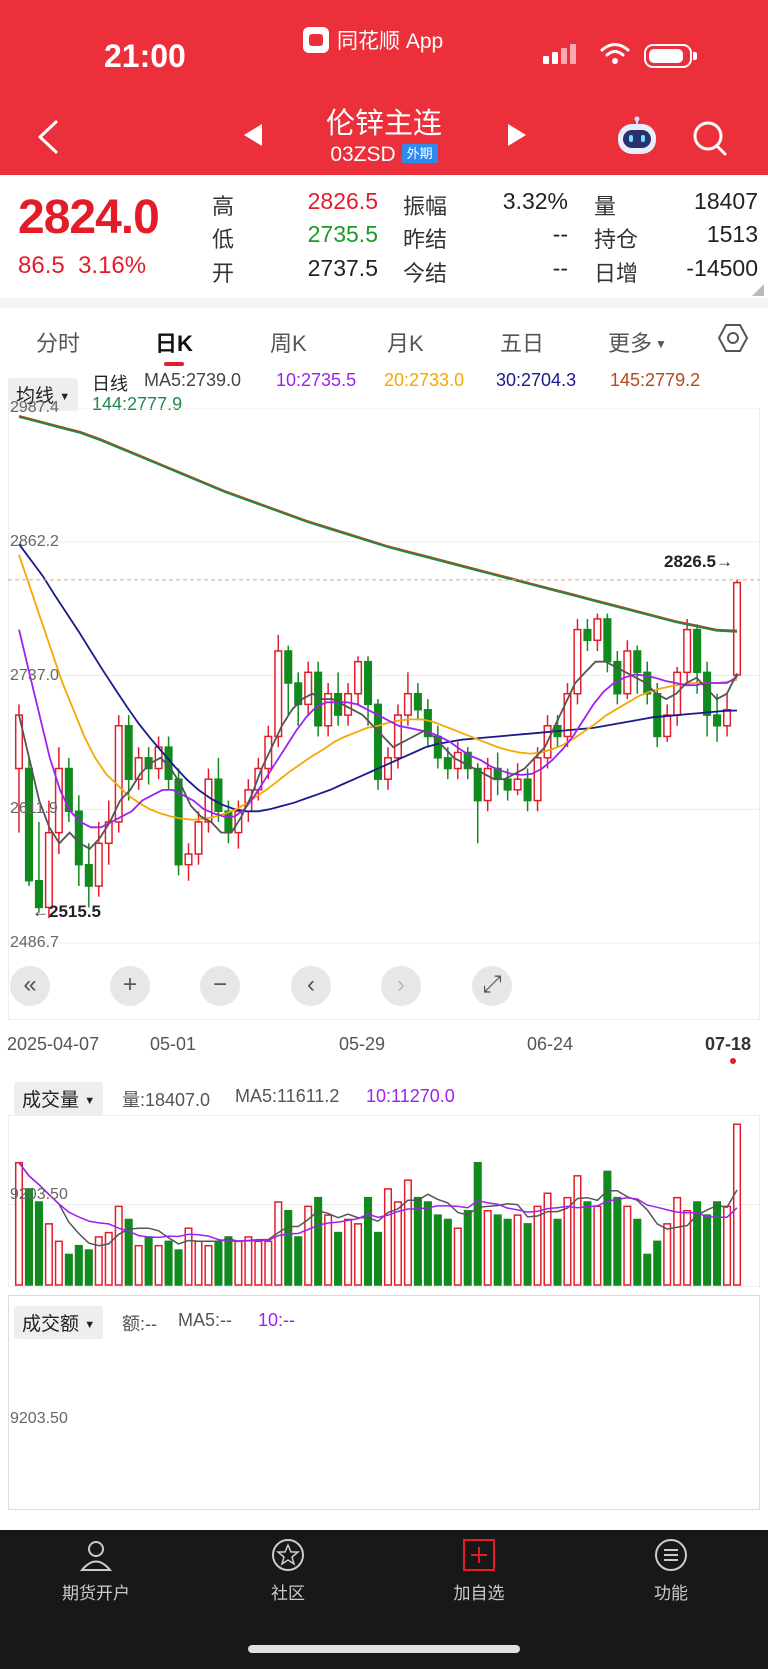 This screenshot has height=1669, width=768. I want to click on zoom-out-icon: −, so click(220, 986).